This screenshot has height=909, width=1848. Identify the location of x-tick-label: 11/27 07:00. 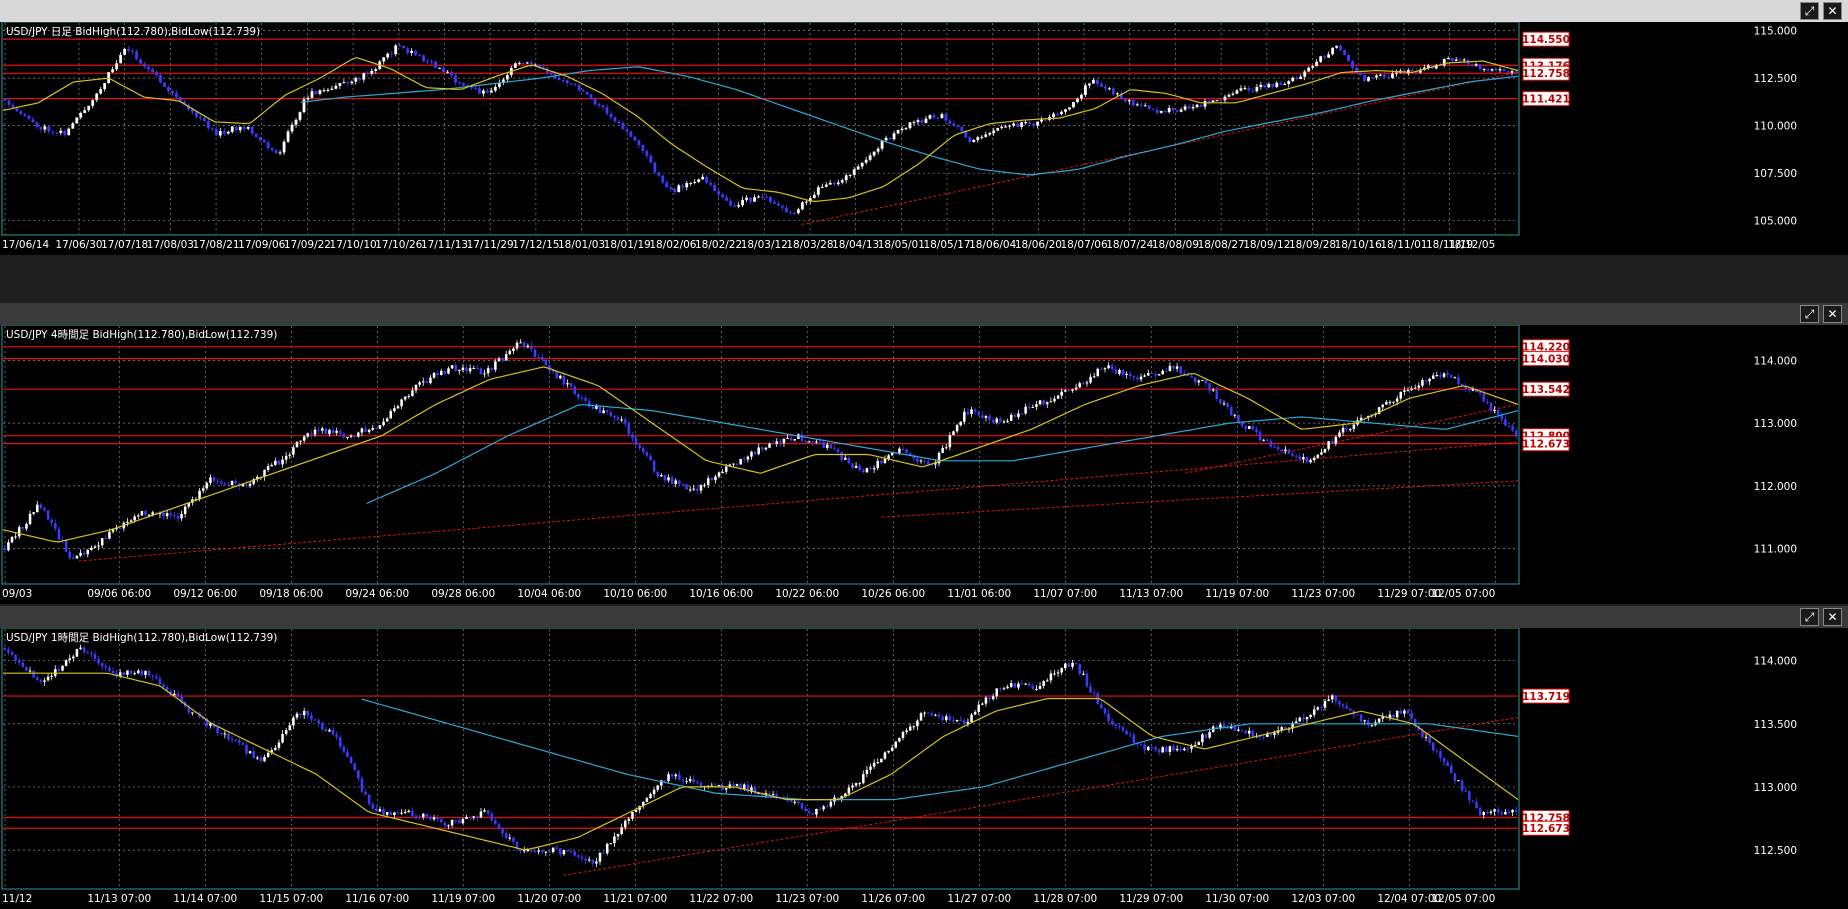
(979, 899).